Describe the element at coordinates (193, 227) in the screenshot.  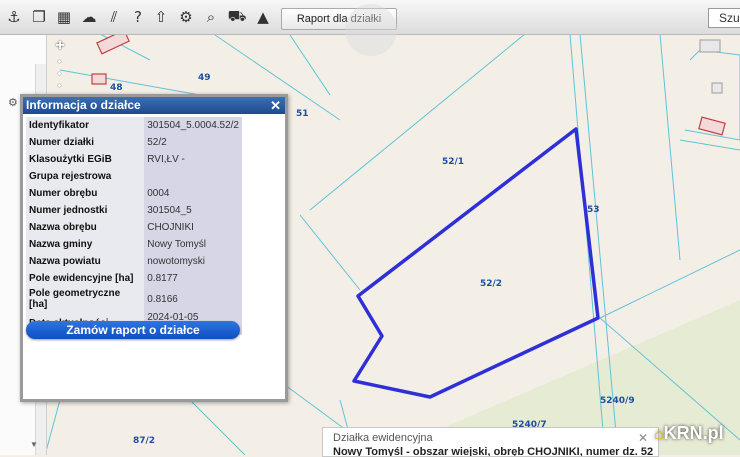
I see `row-value: CHOJNIKI` at that location.